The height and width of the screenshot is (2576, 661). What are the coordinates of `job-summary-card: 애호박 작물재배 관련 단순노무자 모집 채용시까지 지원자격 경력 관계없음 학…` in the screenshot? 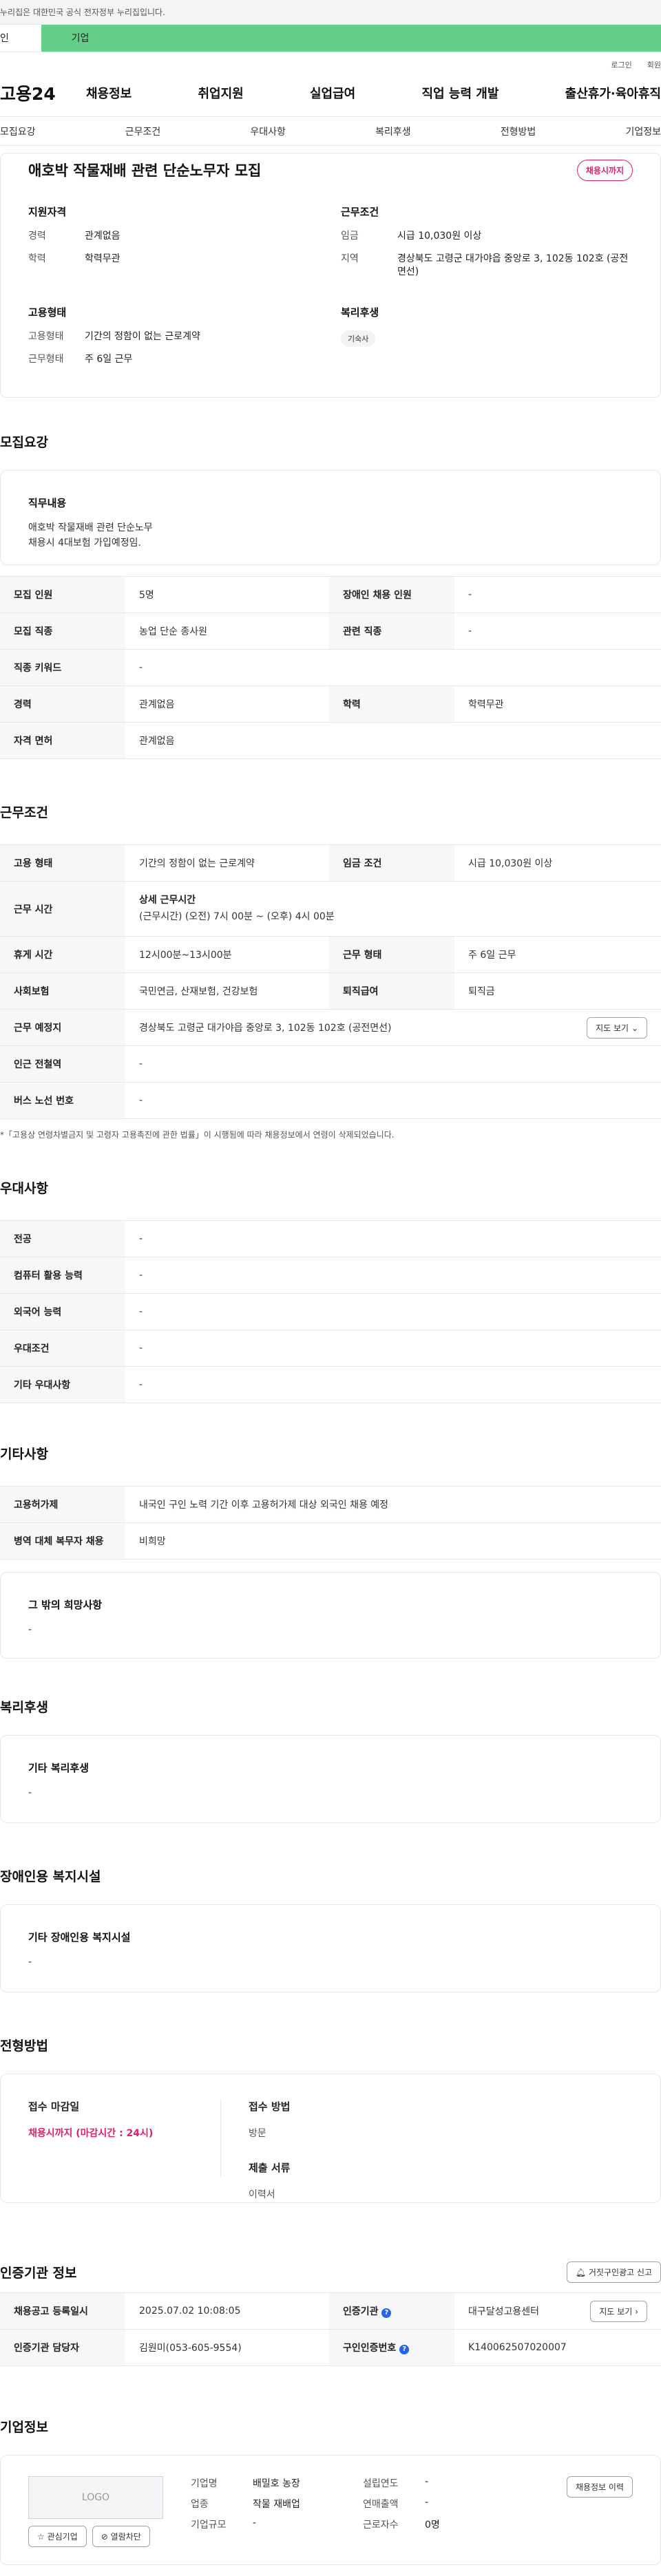 It's located at (330, 275).